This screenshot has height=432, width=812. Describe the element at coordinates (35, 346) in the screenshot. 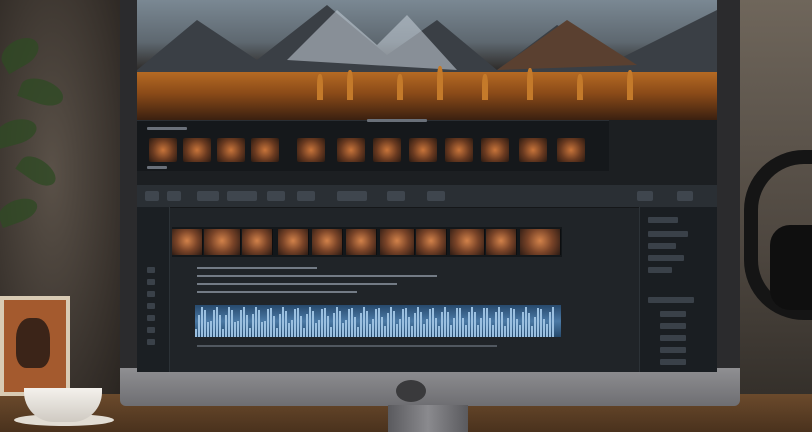

I see `picture-frame` at that location.